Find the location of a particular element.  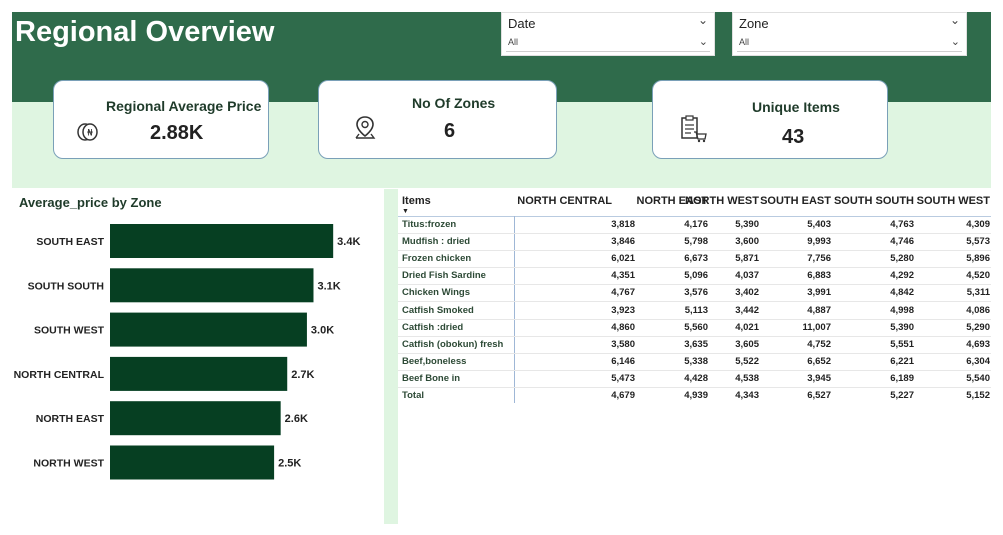

table-cell: 6,652 is located at coordinates (819, 361).